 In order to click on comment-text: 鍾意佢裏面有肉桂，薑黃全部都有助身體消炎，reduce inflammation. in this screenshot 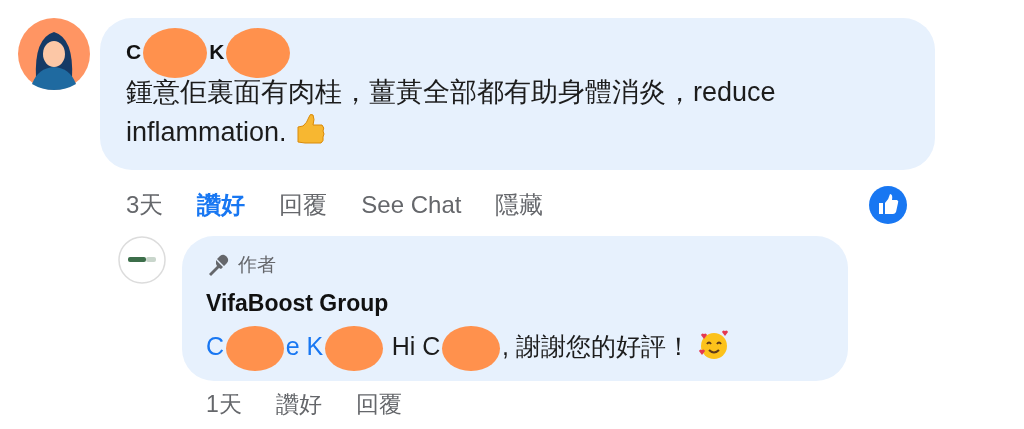, I will do `click(451, 113)`.